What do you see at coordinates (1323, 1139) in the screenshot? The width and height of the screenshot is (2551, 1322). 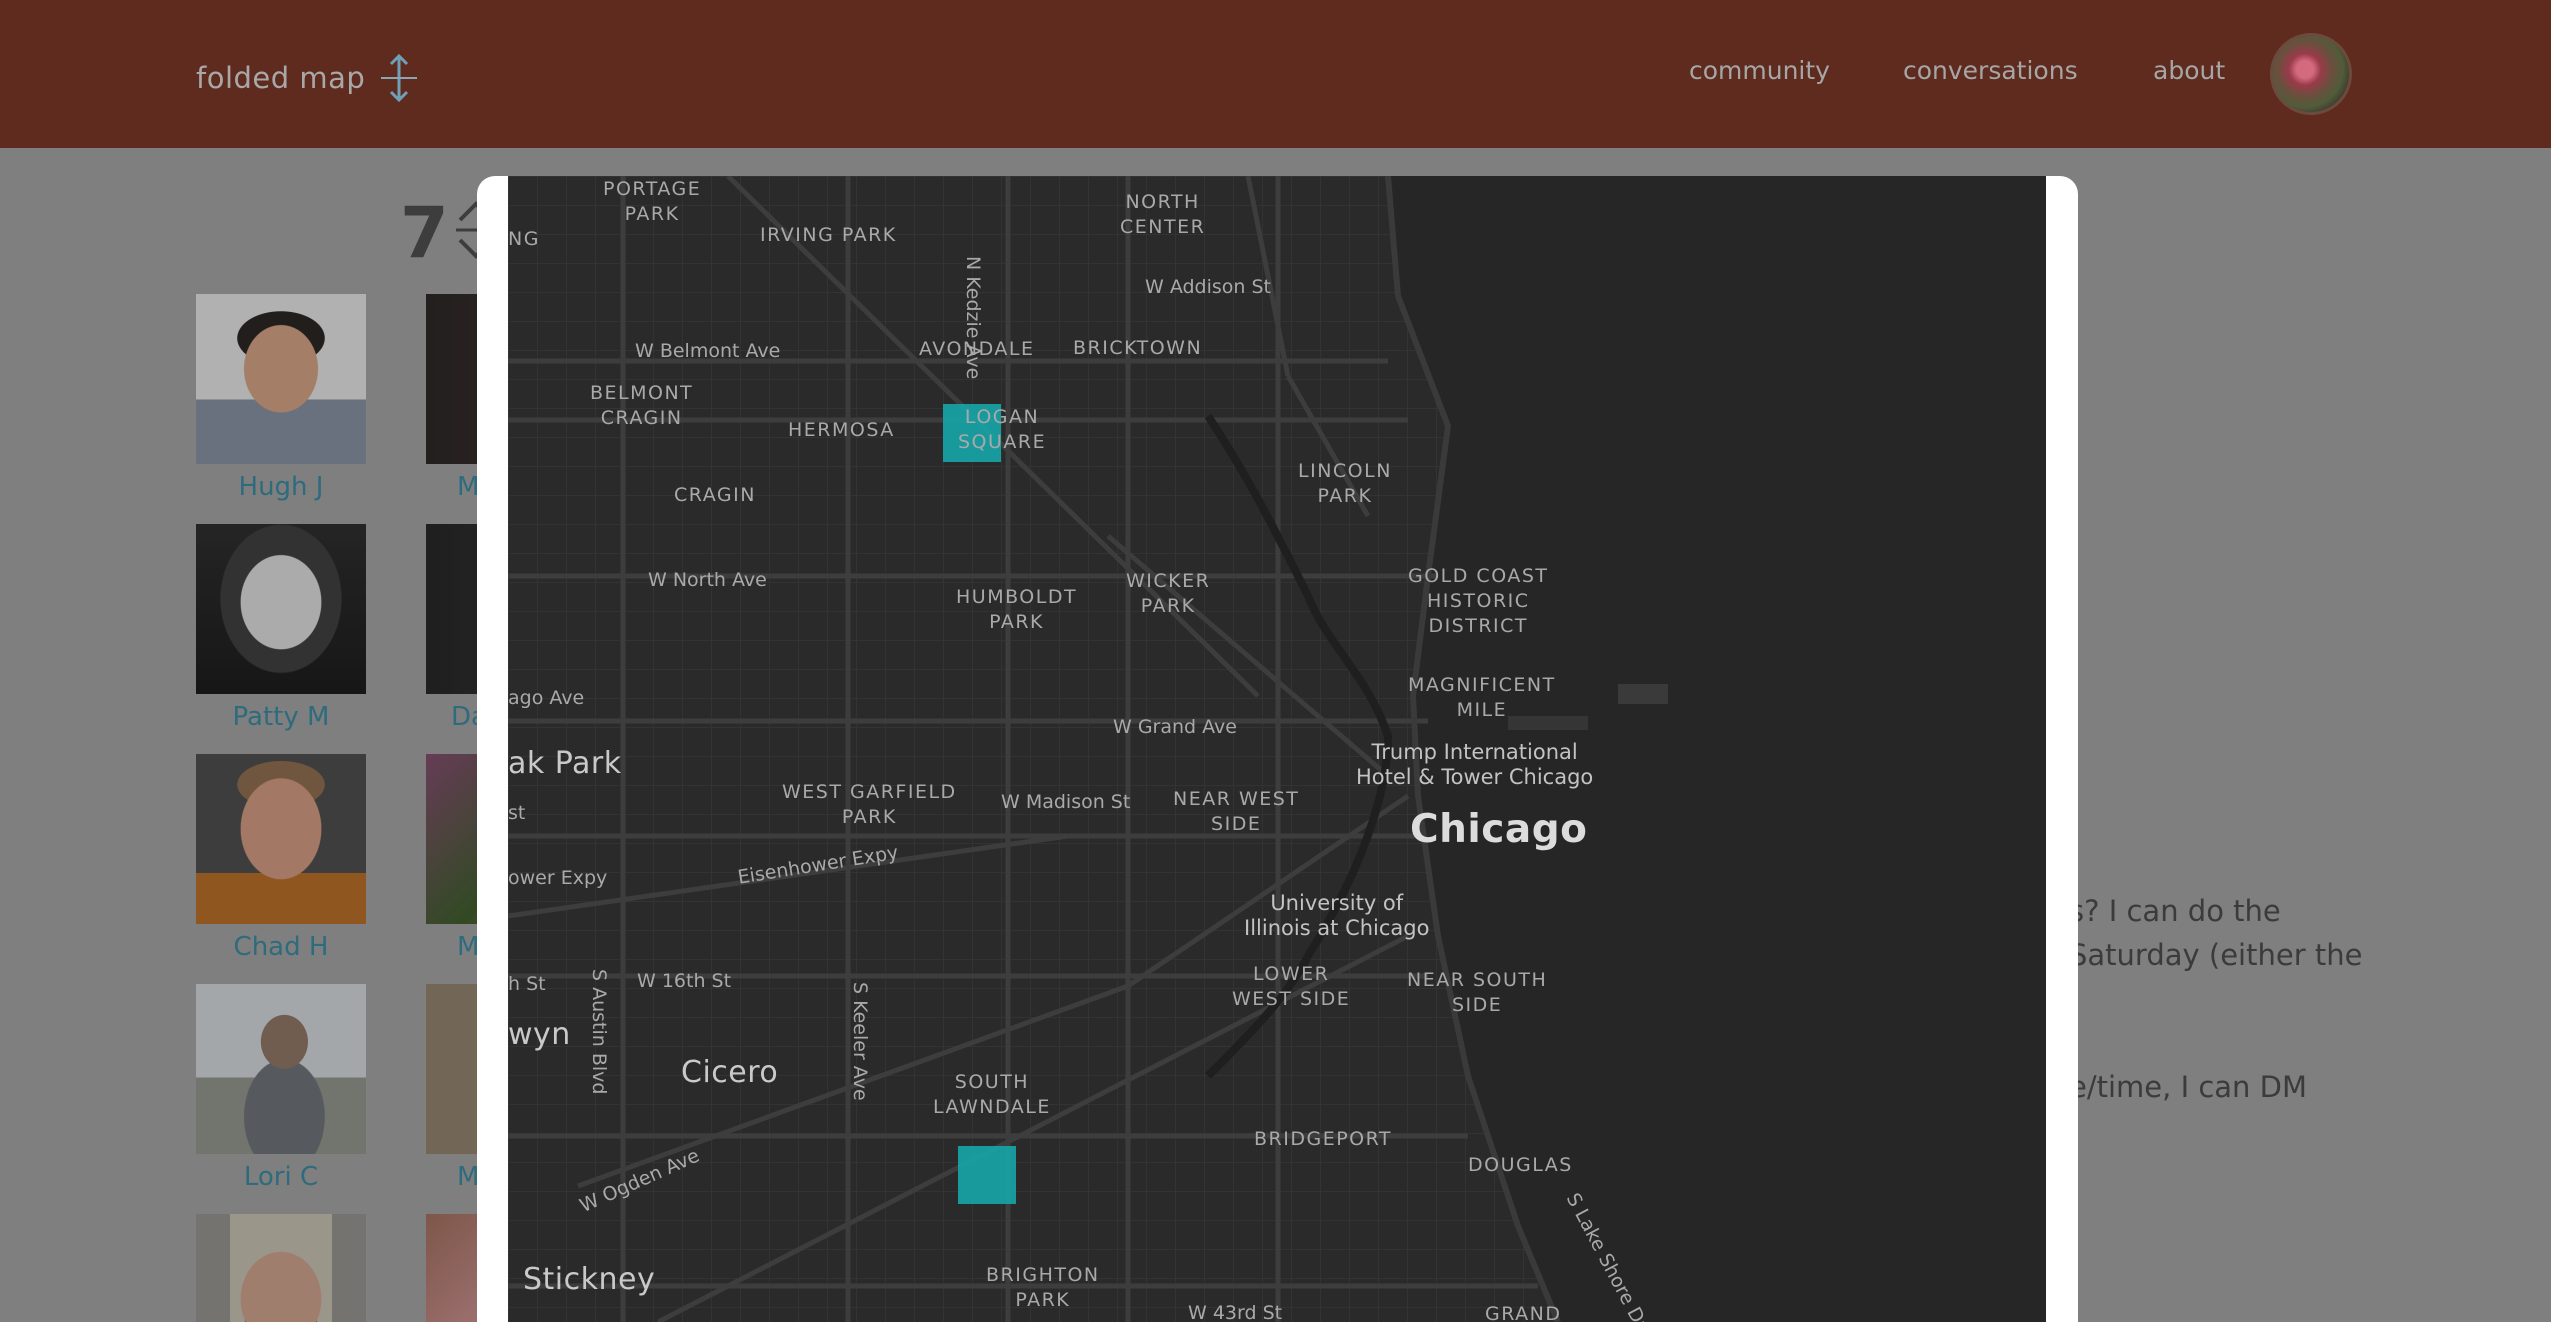 I see `map-label-neighborhood: BRIDGEPORT` at bounding box center [1323, 1139].